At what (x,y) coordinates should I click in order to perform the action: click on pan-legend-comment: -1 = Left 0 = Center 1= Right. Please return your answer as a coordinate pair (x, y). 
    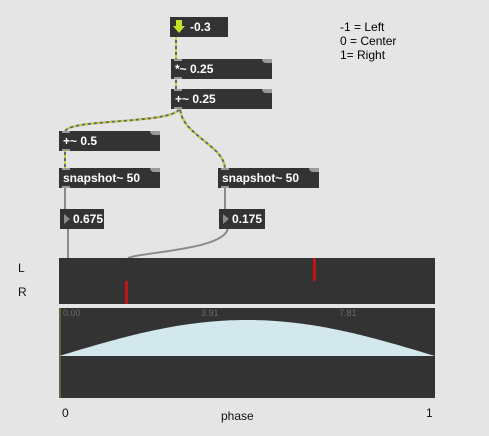
    Looking at the image, I should click on (368, 41).